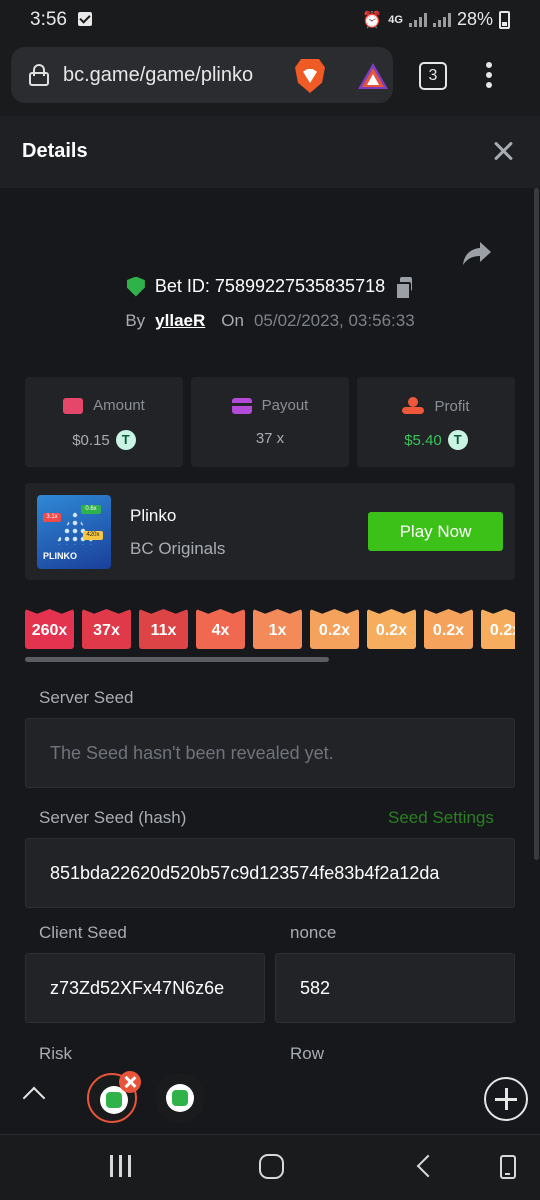 The image size is (540, 1200). Describe the element at coordinates (404, 288) in the screenshot. I see `copy-icon` at that location.